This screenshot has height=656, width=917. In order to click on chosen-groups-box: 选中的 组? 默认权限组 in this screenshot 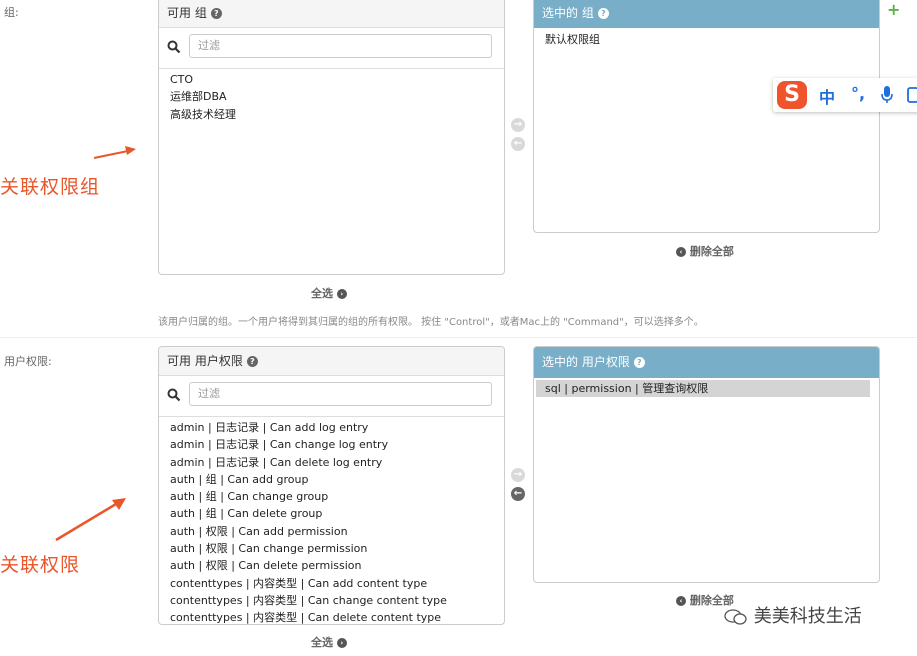, I will do `click(706, 116)`.